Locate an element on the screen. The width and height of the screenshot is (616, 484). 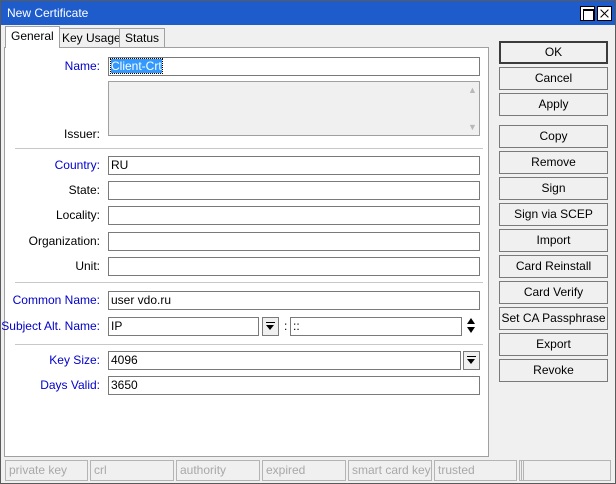
cancel-button: Cancel is located at coordinates (553, 78).